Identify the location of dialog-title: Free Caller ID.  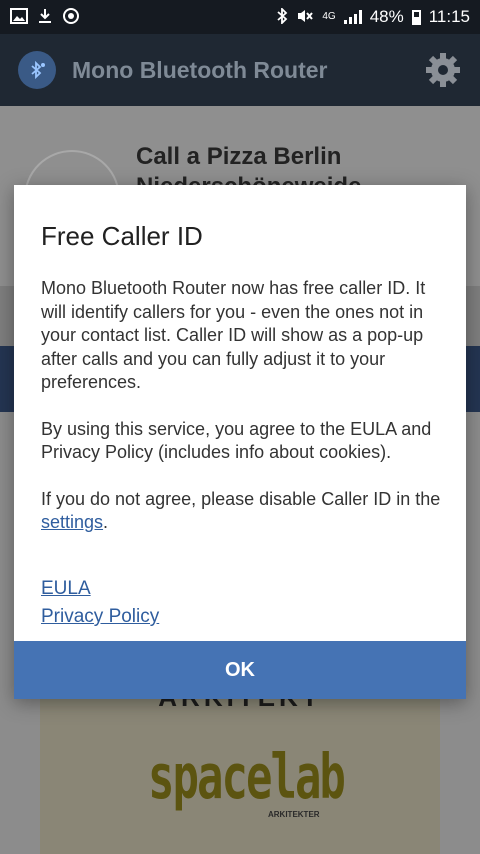
(122, 236).